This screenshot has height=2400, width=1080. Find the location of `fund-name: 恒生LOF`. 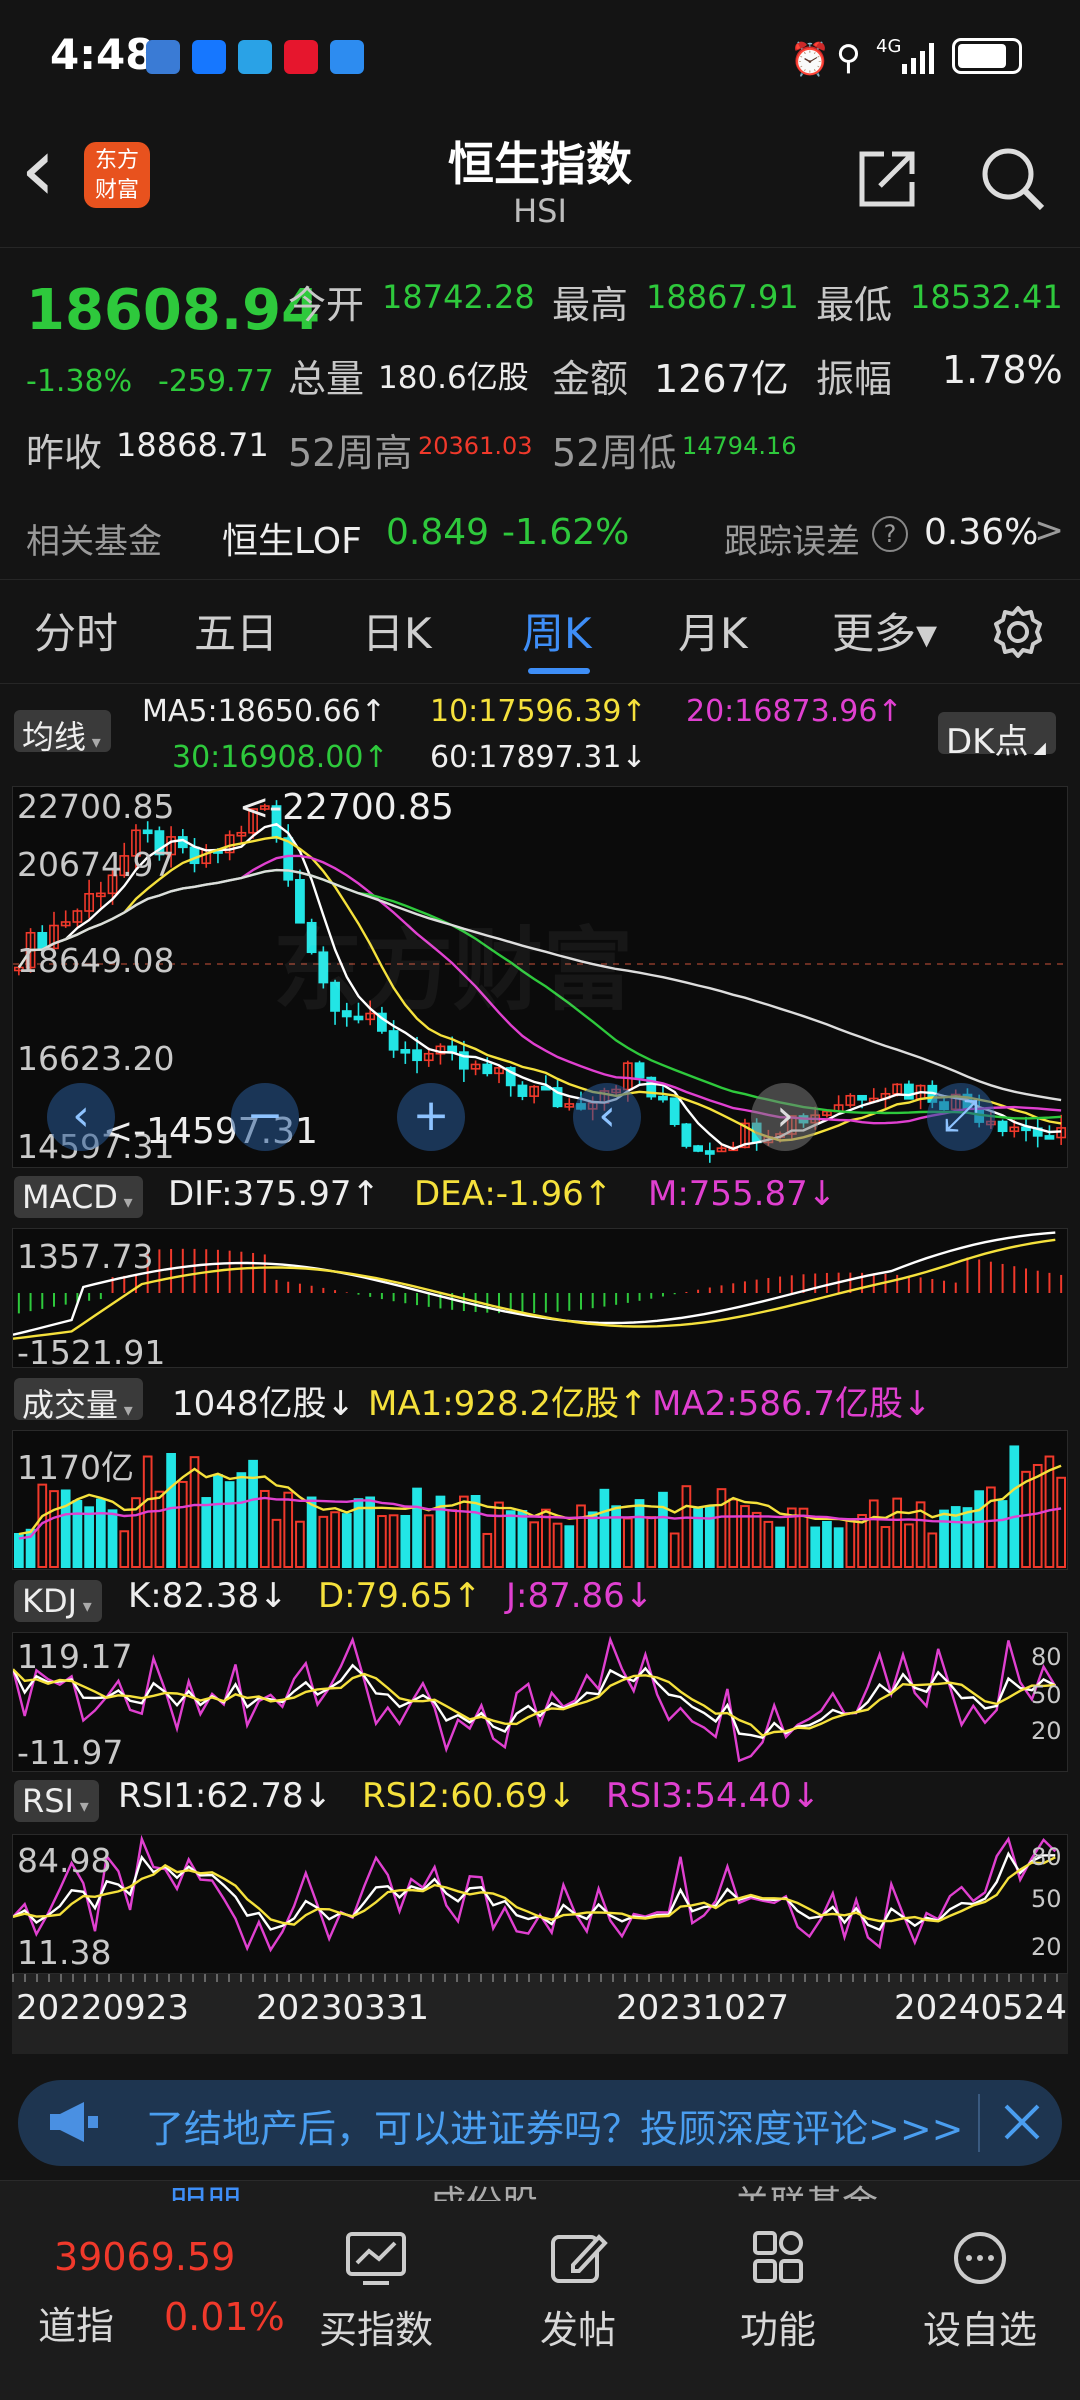

fund-name: 恒生LOF is located at coordinates (292, 538).